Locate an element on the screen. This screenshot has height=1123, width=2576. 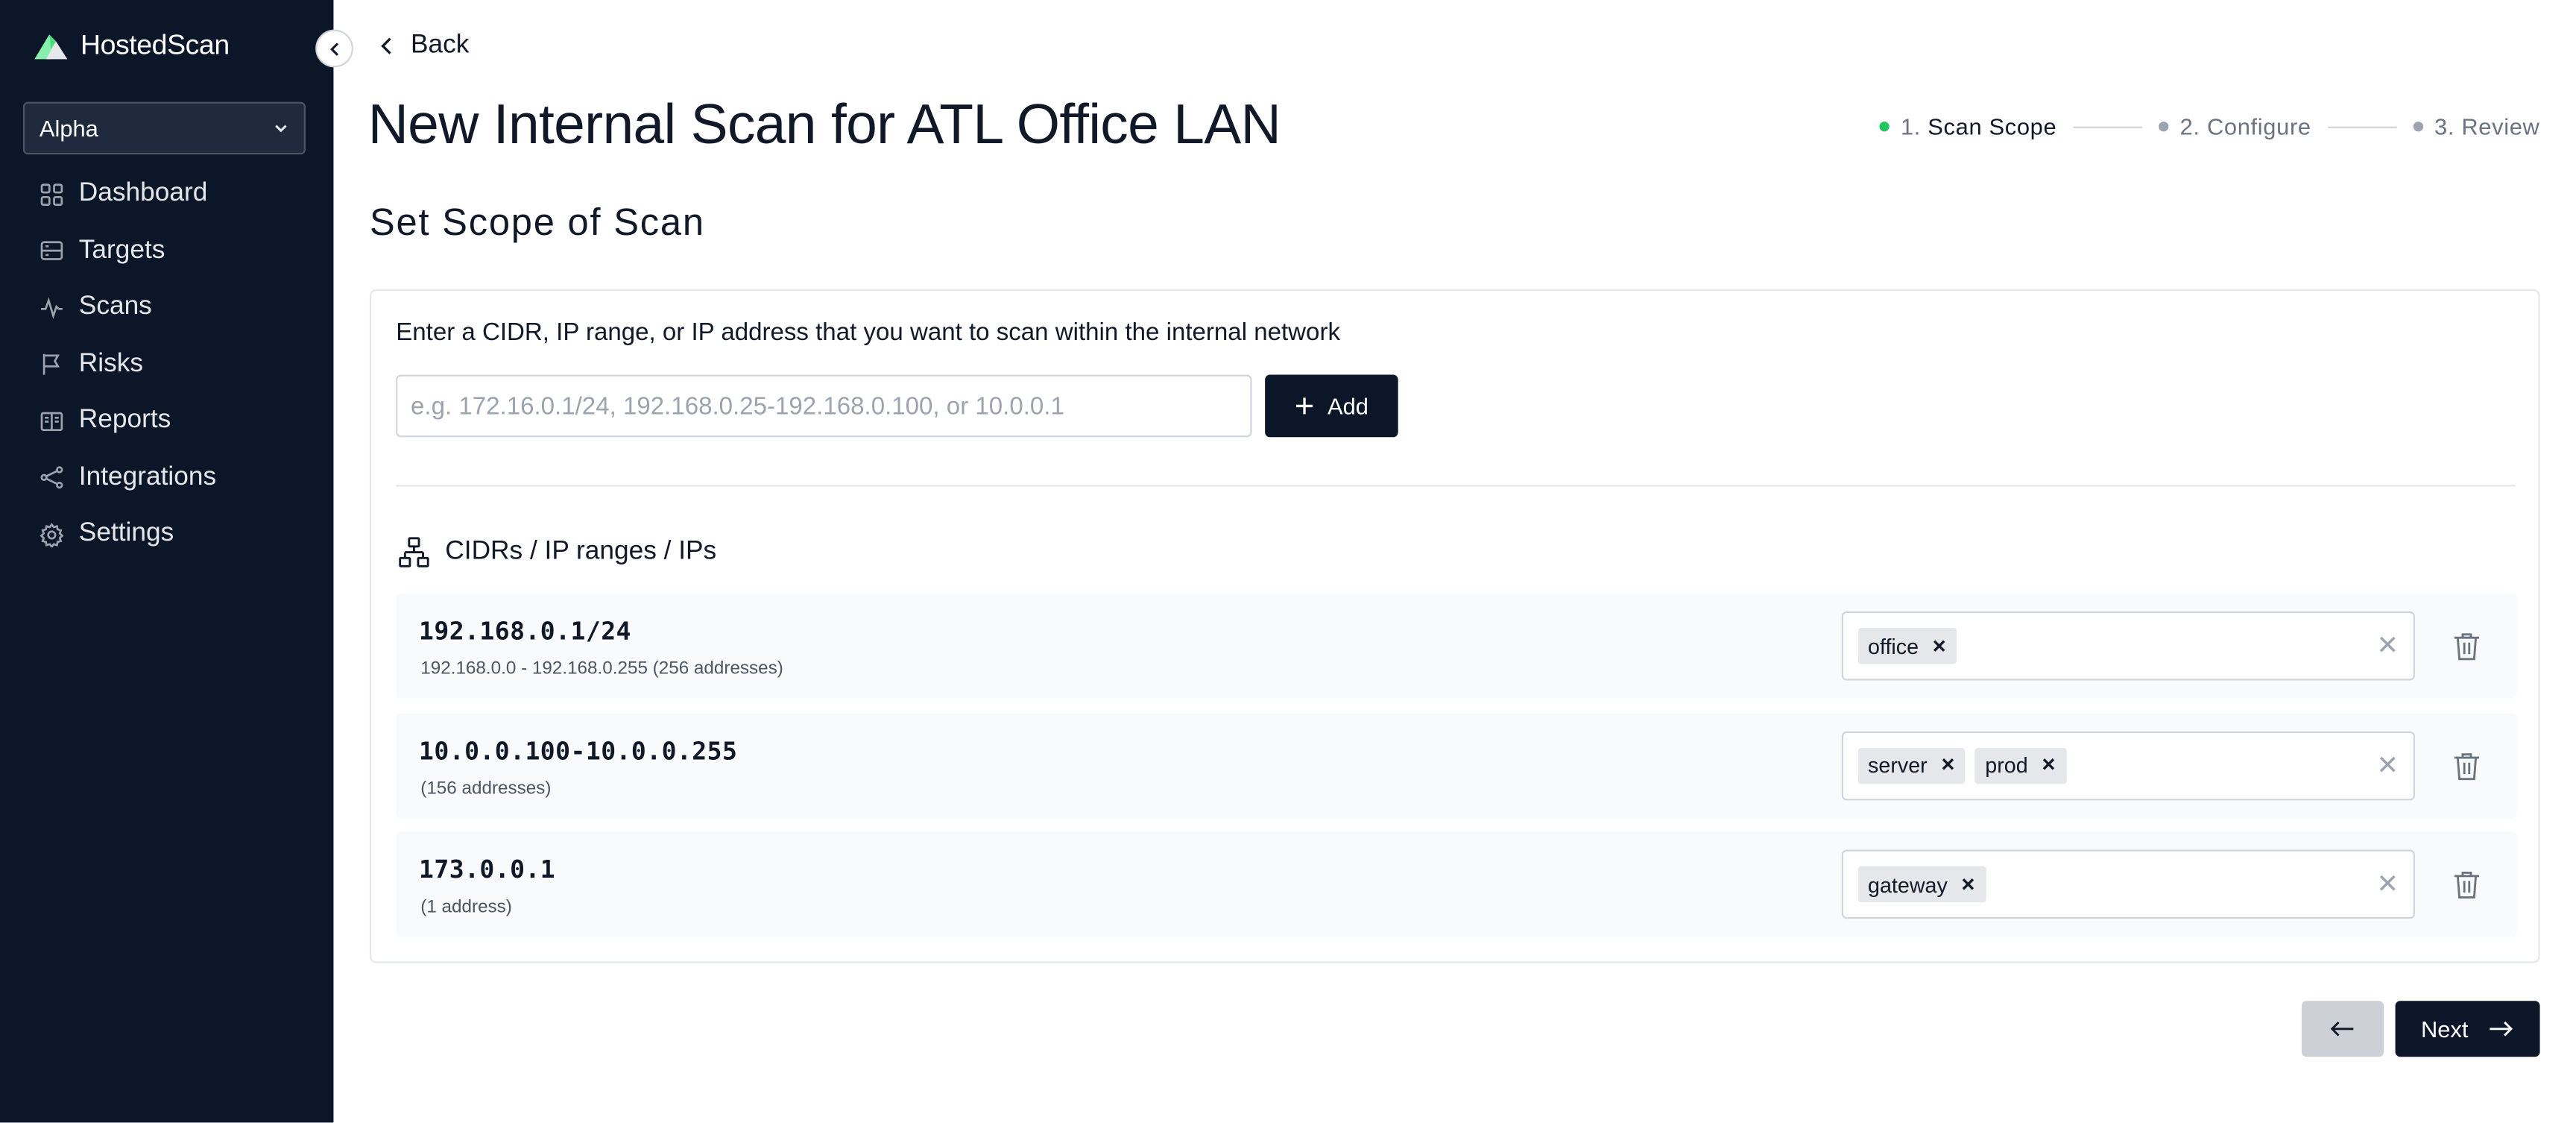
tag-chip: server ✕ is located at coordinates (1912, 765).